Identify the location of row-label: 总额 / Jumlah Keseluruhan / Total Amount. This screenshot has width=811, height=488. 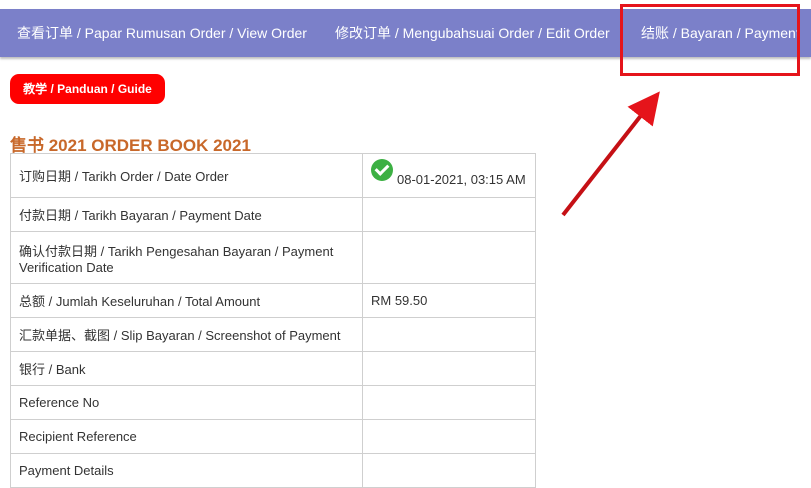
(186, 300).